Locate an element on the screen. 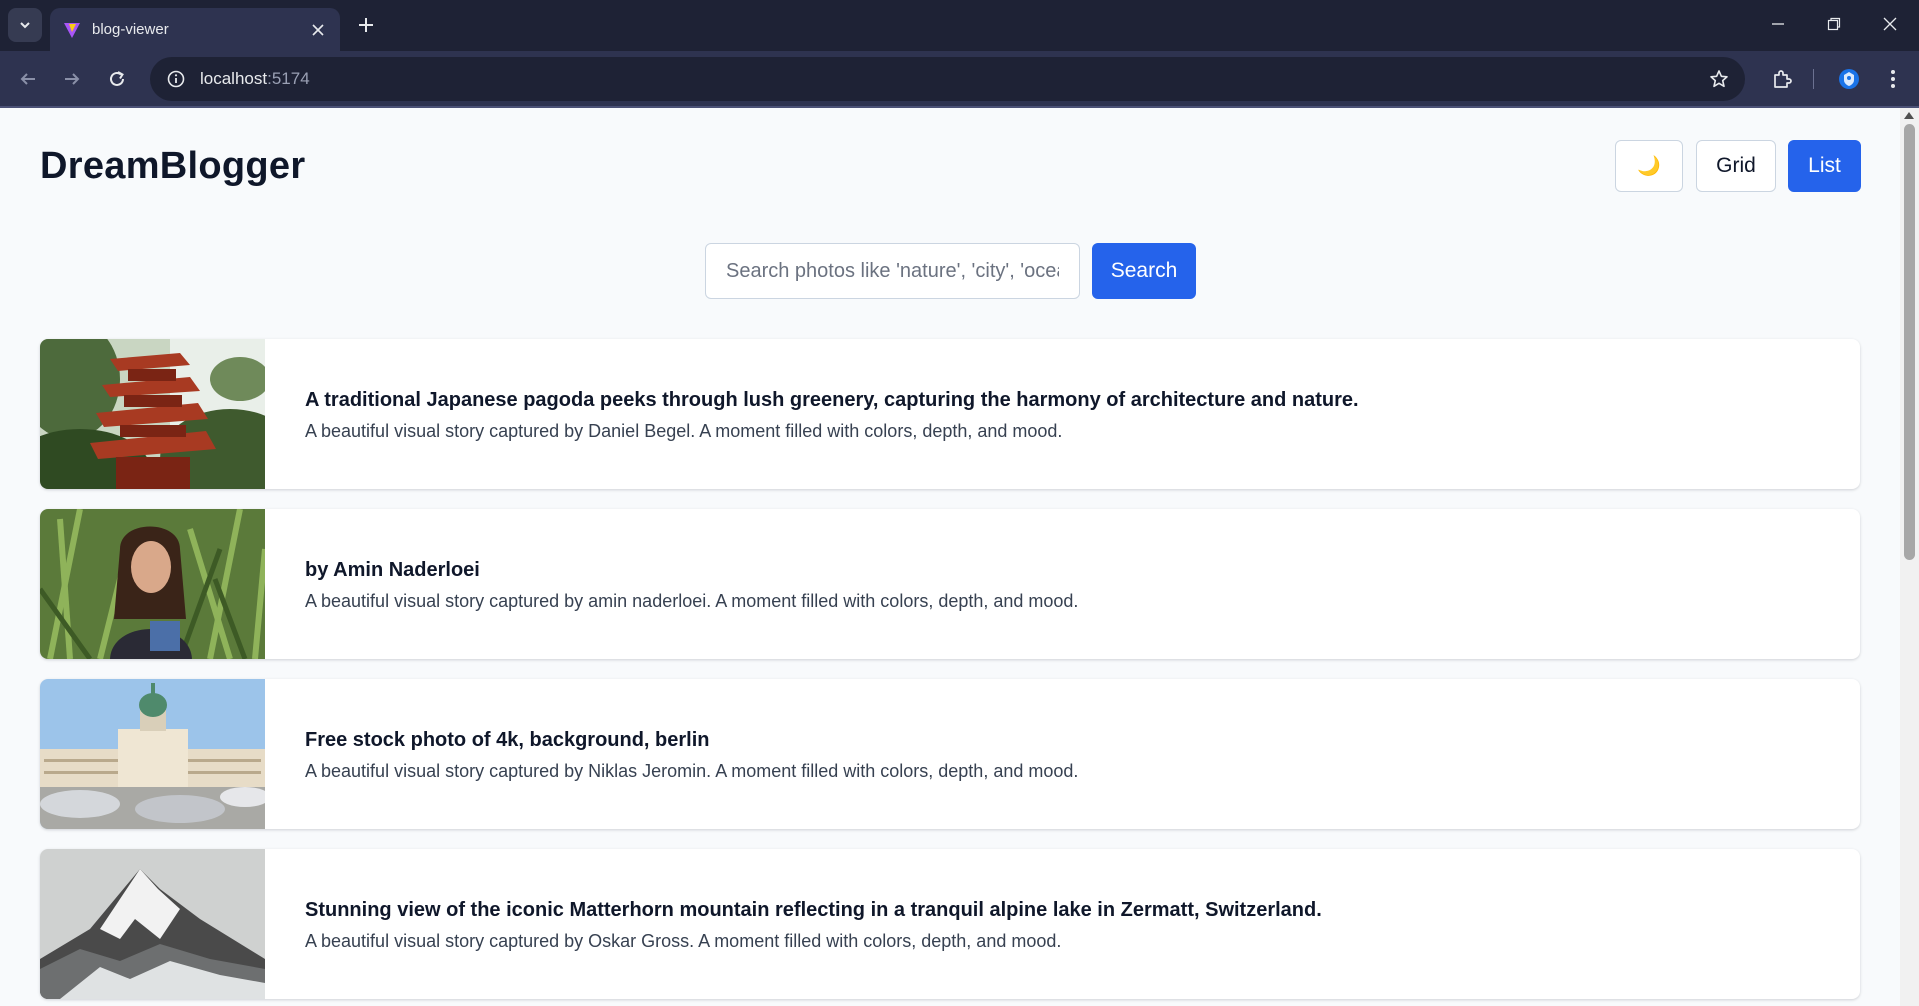 This screenshot has height=1006, width=1919. close-window-button is located at coordinates (1890, 24).